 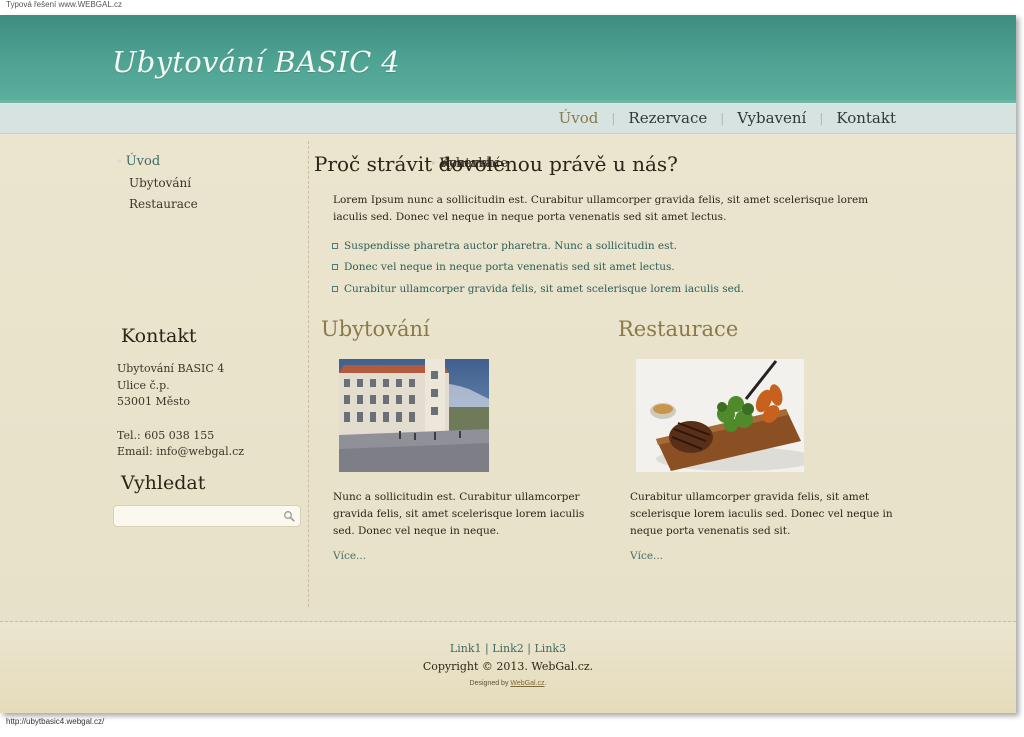 I want to click on magnifier-icon, so click(x=289, y=516).